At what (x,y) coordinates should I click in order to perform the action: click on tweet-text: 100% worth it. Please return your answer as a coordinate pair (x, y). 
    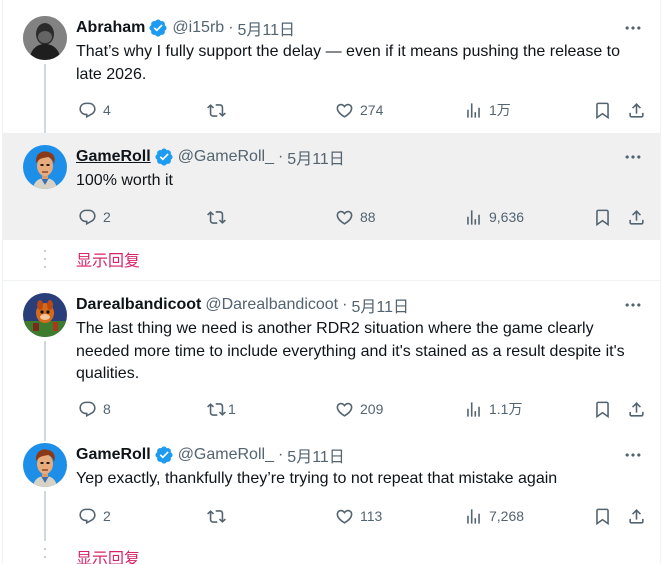
    Looking at the image, I should click on (124, 180).